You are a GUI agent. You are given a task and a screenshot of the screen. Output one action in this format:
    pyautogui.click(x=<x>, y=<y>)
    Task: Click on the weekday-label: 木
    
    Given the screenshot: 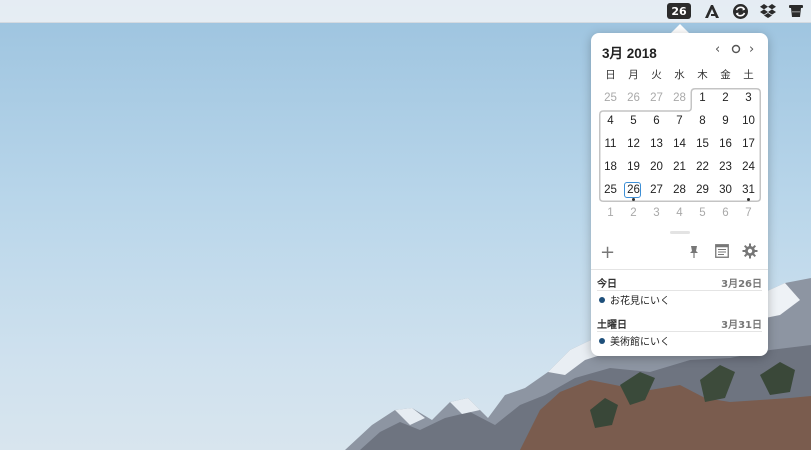 What is the action you would take?
    pyautogui.click(x=702, y=75)
    